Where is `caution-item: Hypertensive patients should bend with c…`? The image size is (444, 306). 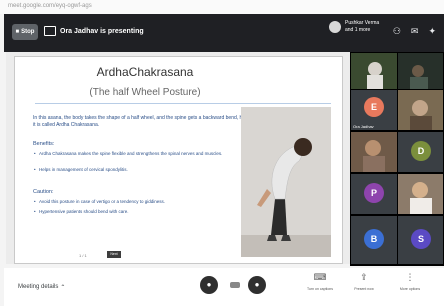 caution-item: Hypertensive patients should bend with c… is located at coordinates (131, 212).